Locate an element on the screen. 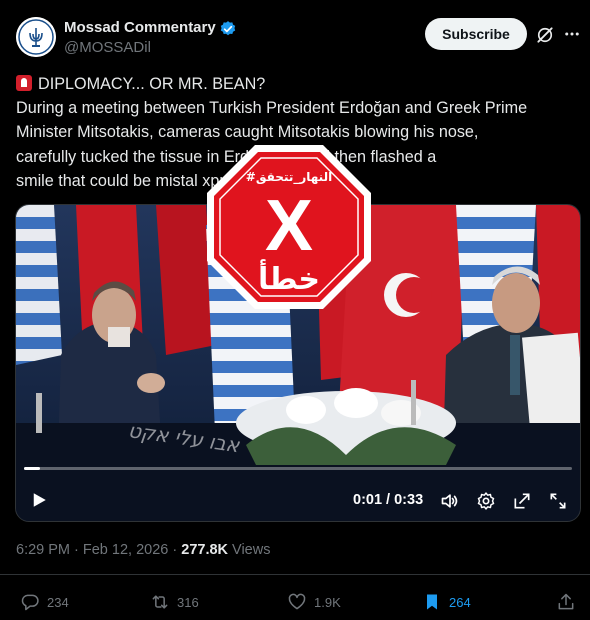 Image resolution: width=590 pixels, height=620 pixels. like-button: 1.9K is located at coordinates (314, 602).